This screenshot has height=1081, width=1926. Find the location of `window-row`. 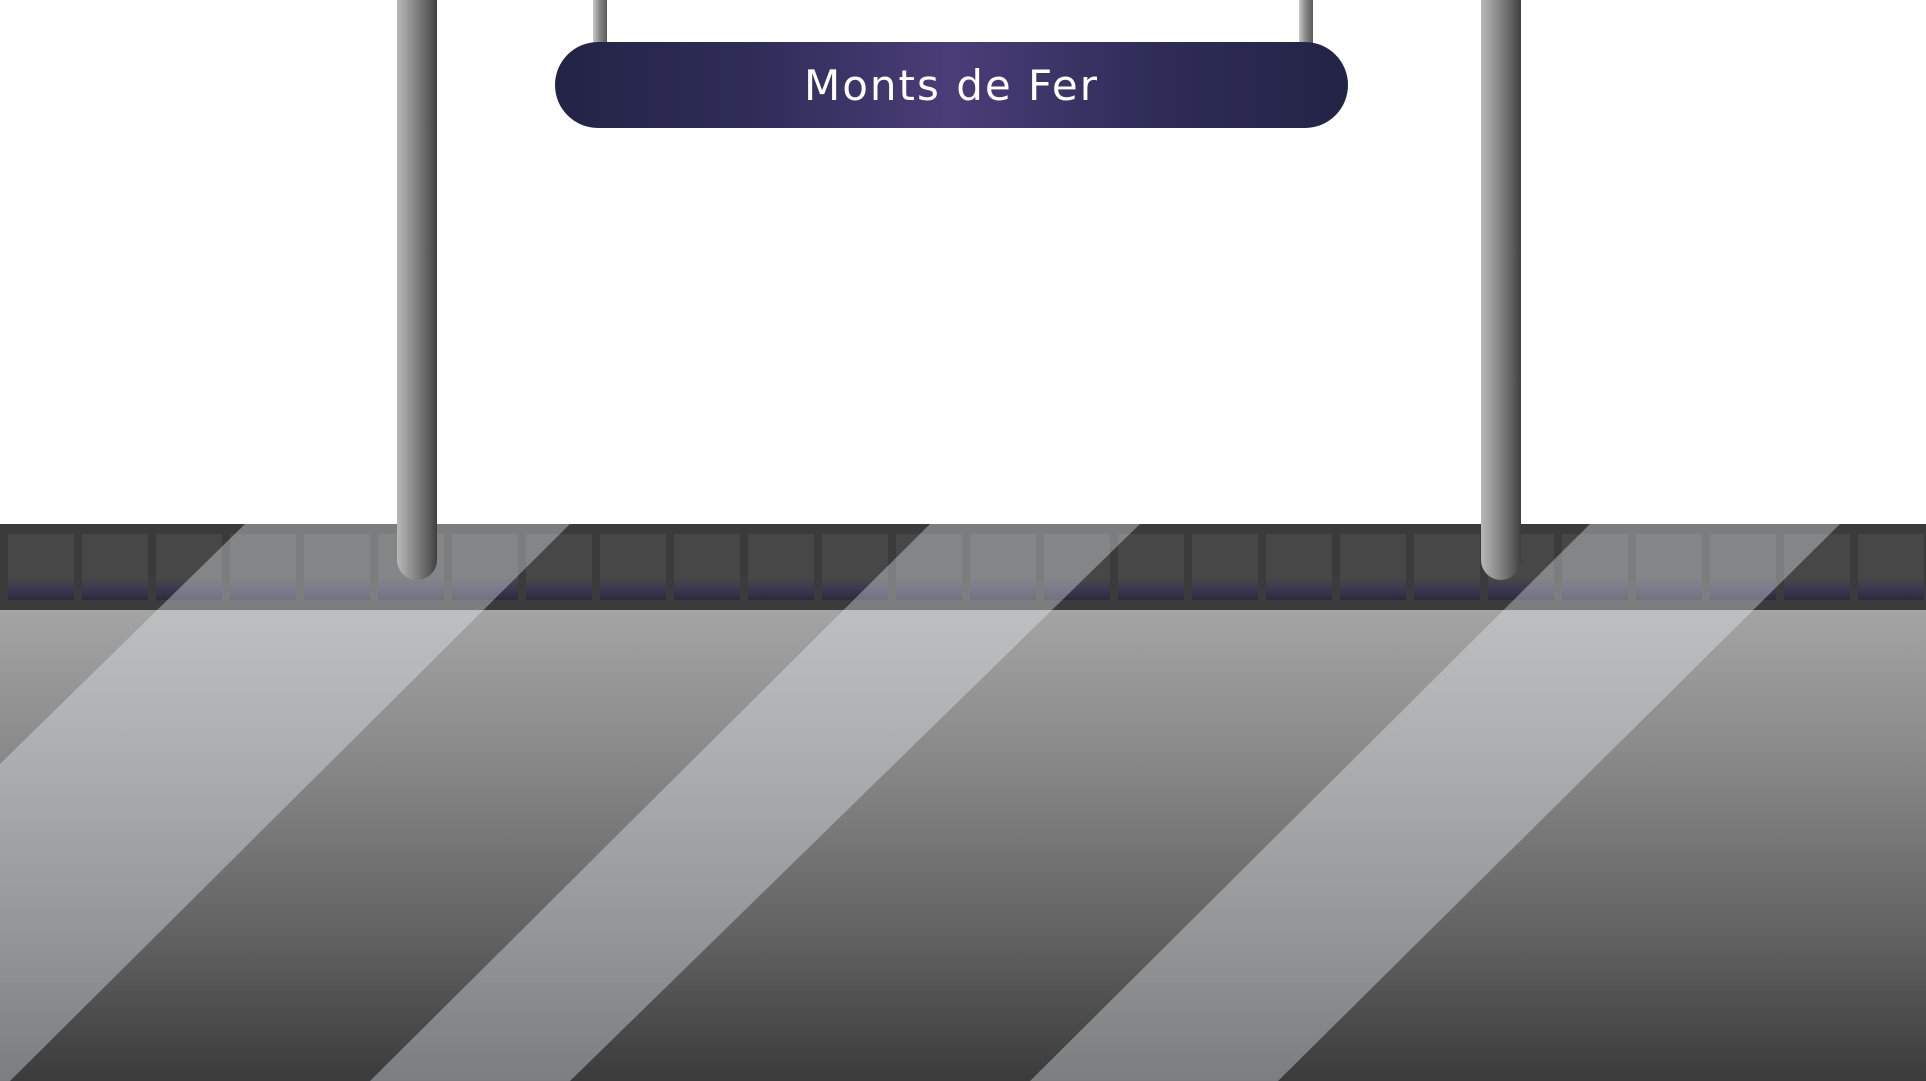

window-row is located at coordinates (967, 567).